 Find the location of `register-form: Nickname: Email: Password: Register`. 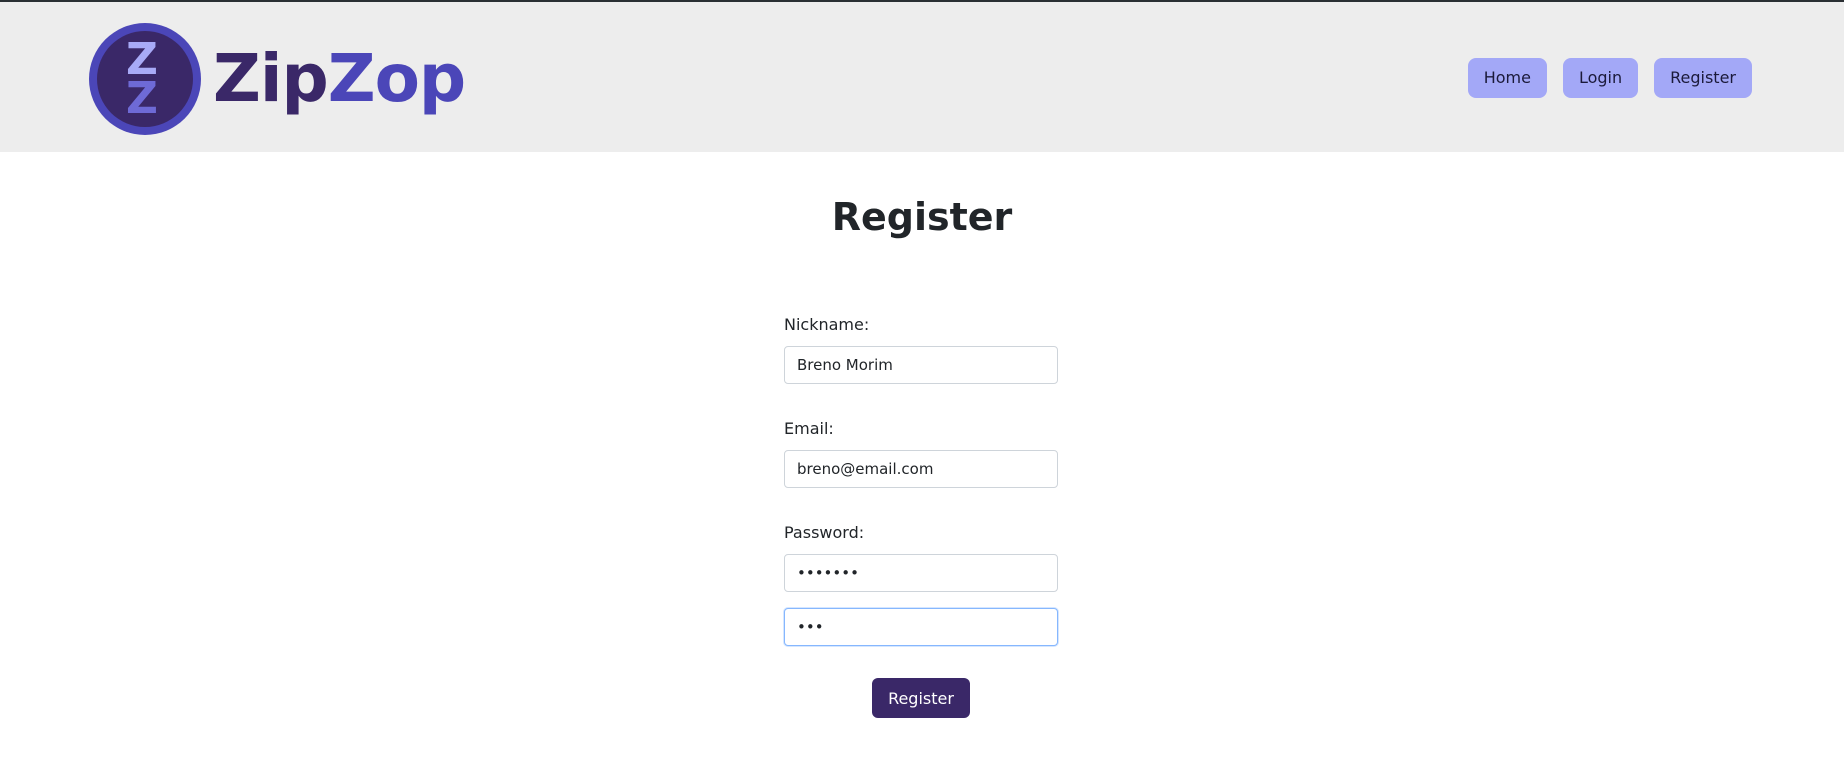

register-form: Nickname: Email: Password: Register is located at coordinates (921, 516).